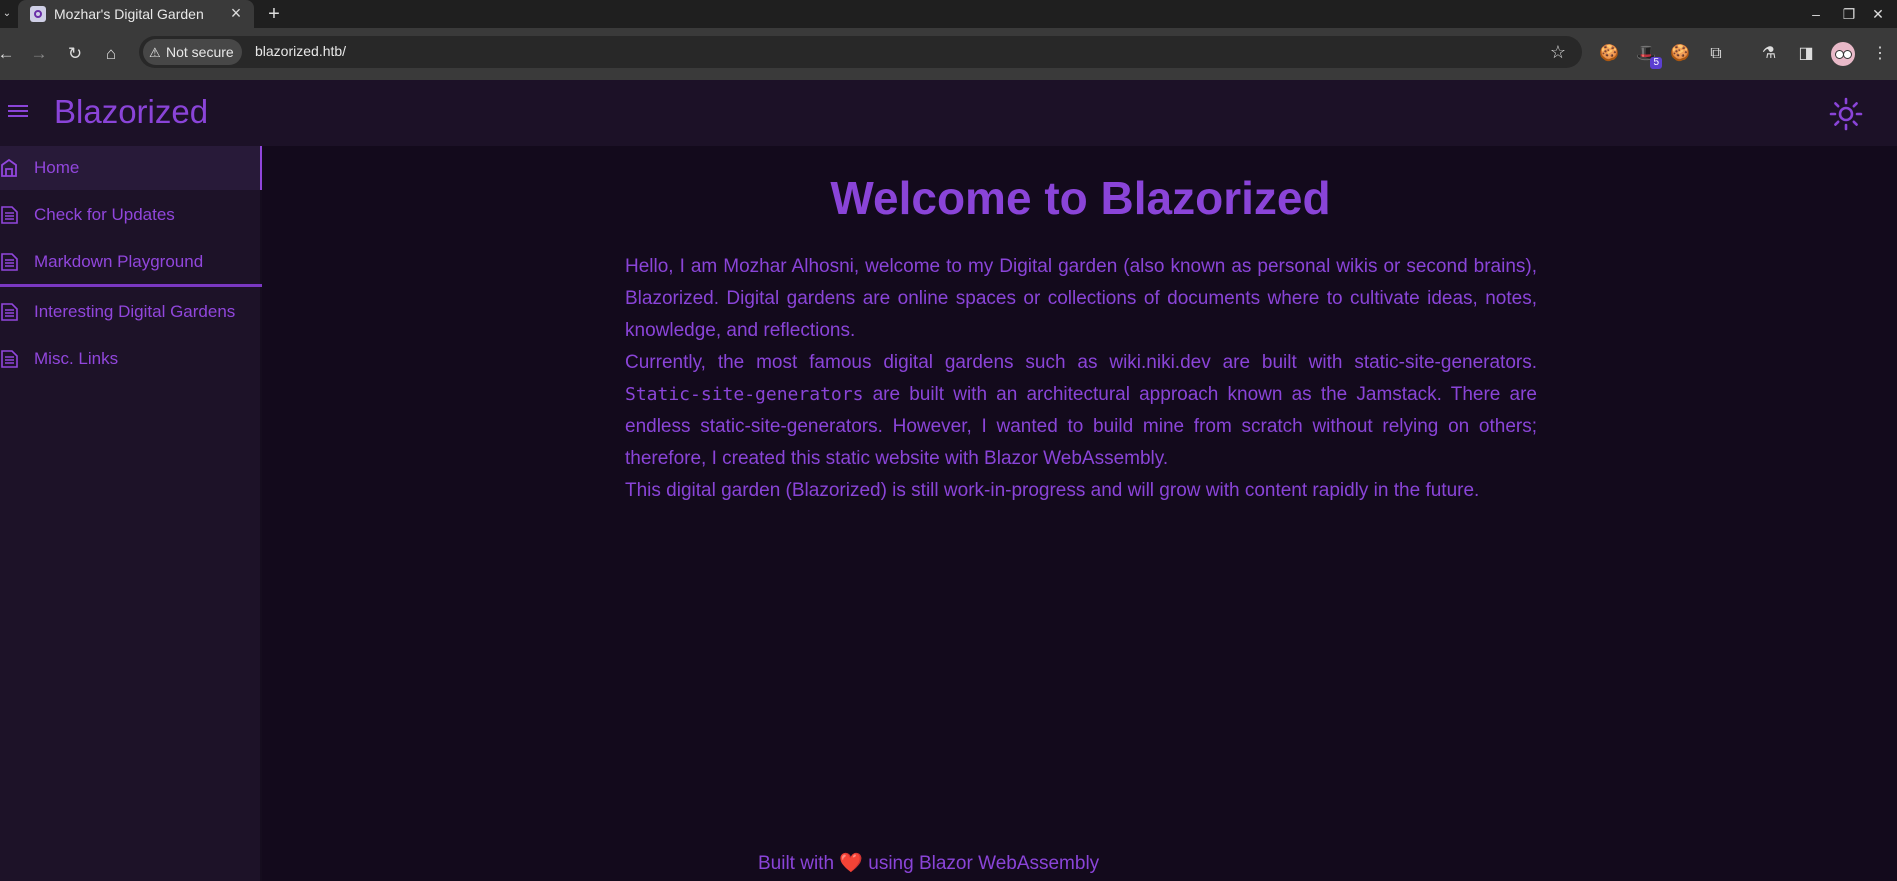  Describe the element at coordinates (1609, 54) in the screenshot. I see `extension-cookie-blocked-icon: 🍪` at that location.